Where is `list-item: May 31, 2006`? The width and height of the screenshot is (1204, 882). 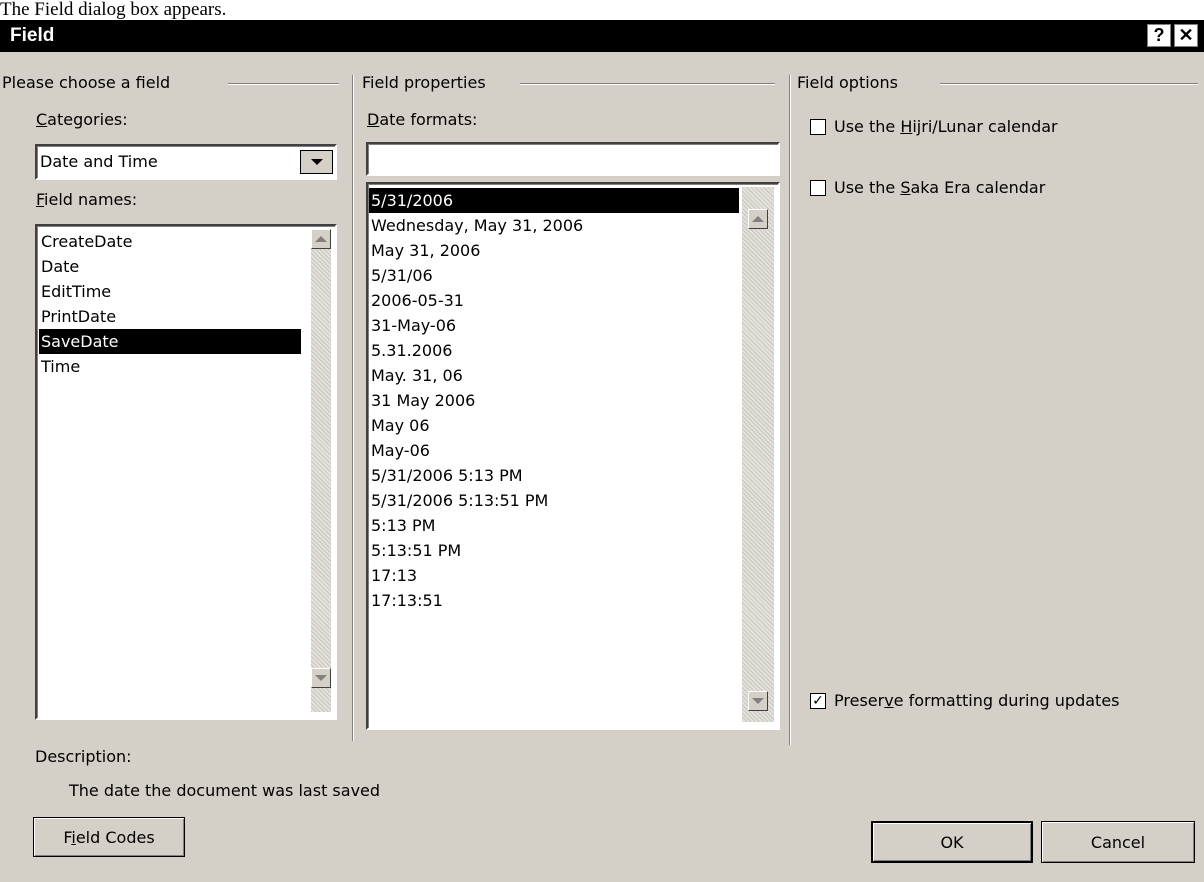 list-item: May 31, 2006 is located at coordinates (554, 250).